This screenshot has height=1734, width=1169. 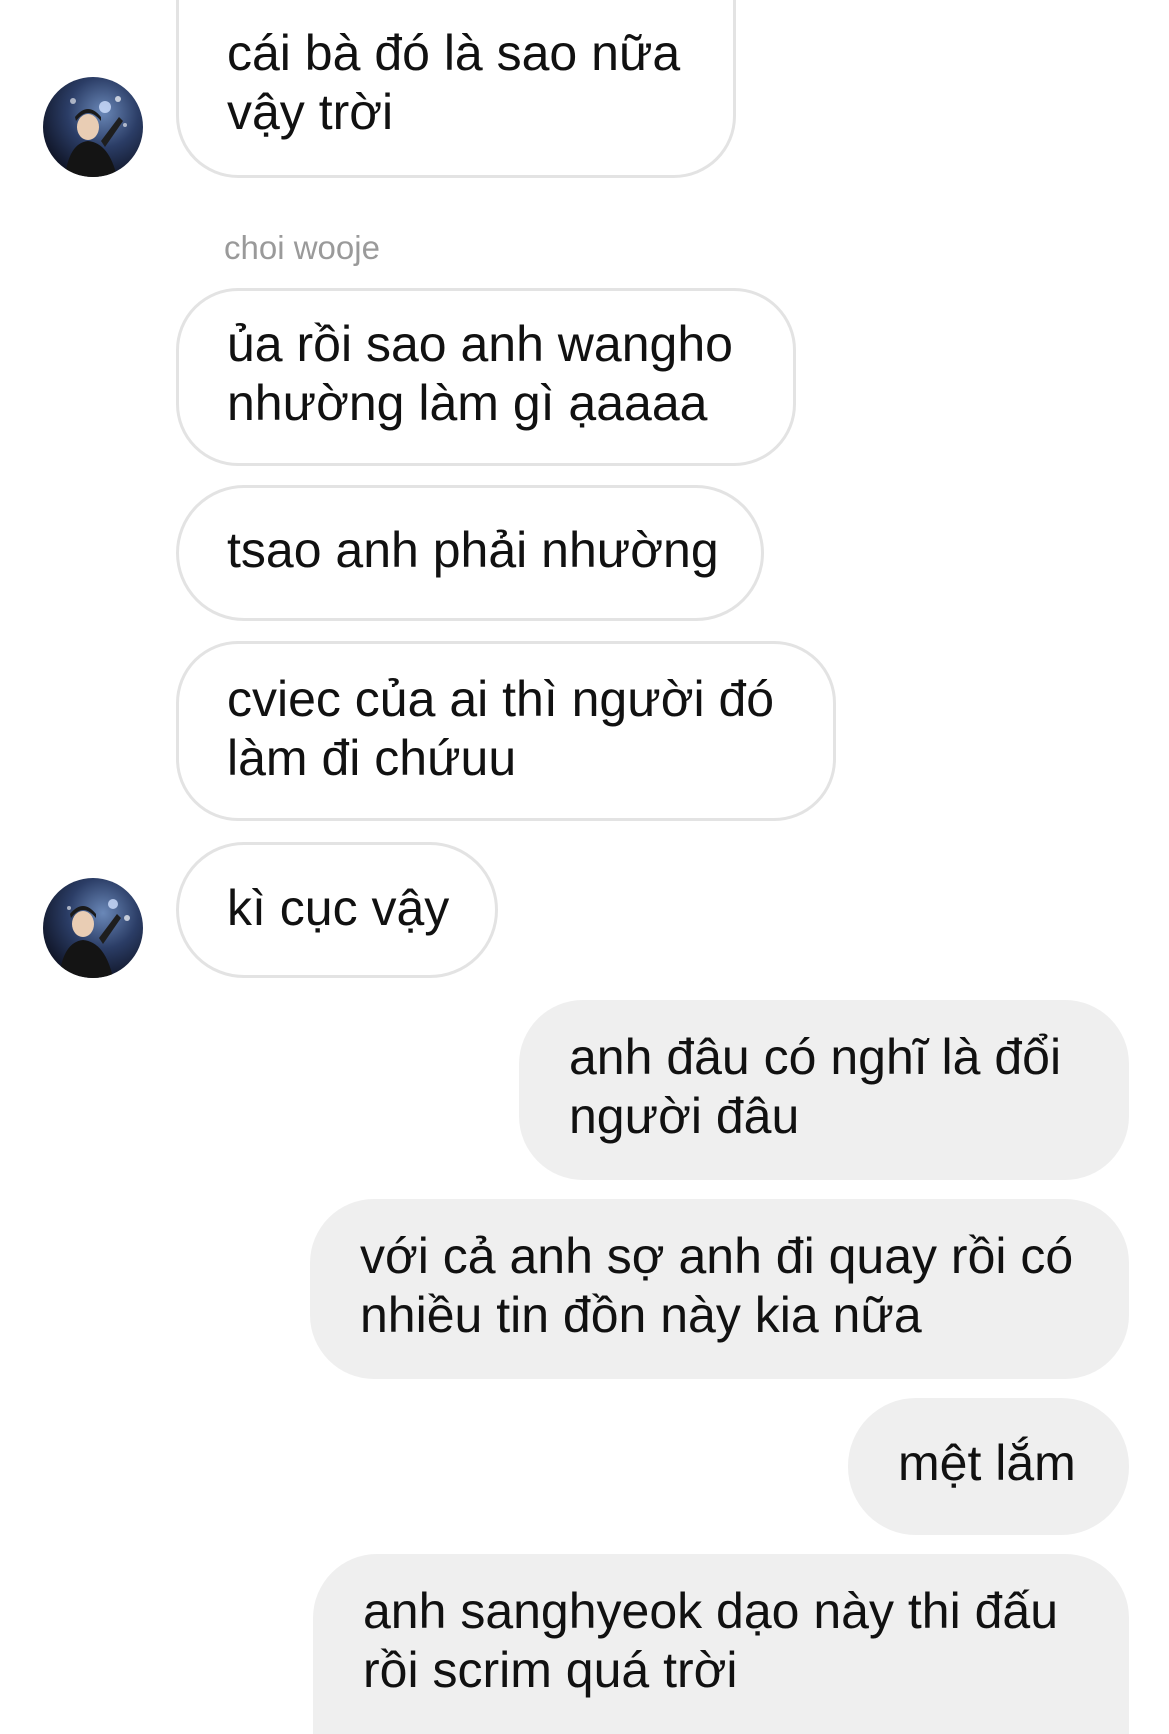 I want to click on message-text: nhiều tin đồn này kia nữa, so click(x=641, y=1315).